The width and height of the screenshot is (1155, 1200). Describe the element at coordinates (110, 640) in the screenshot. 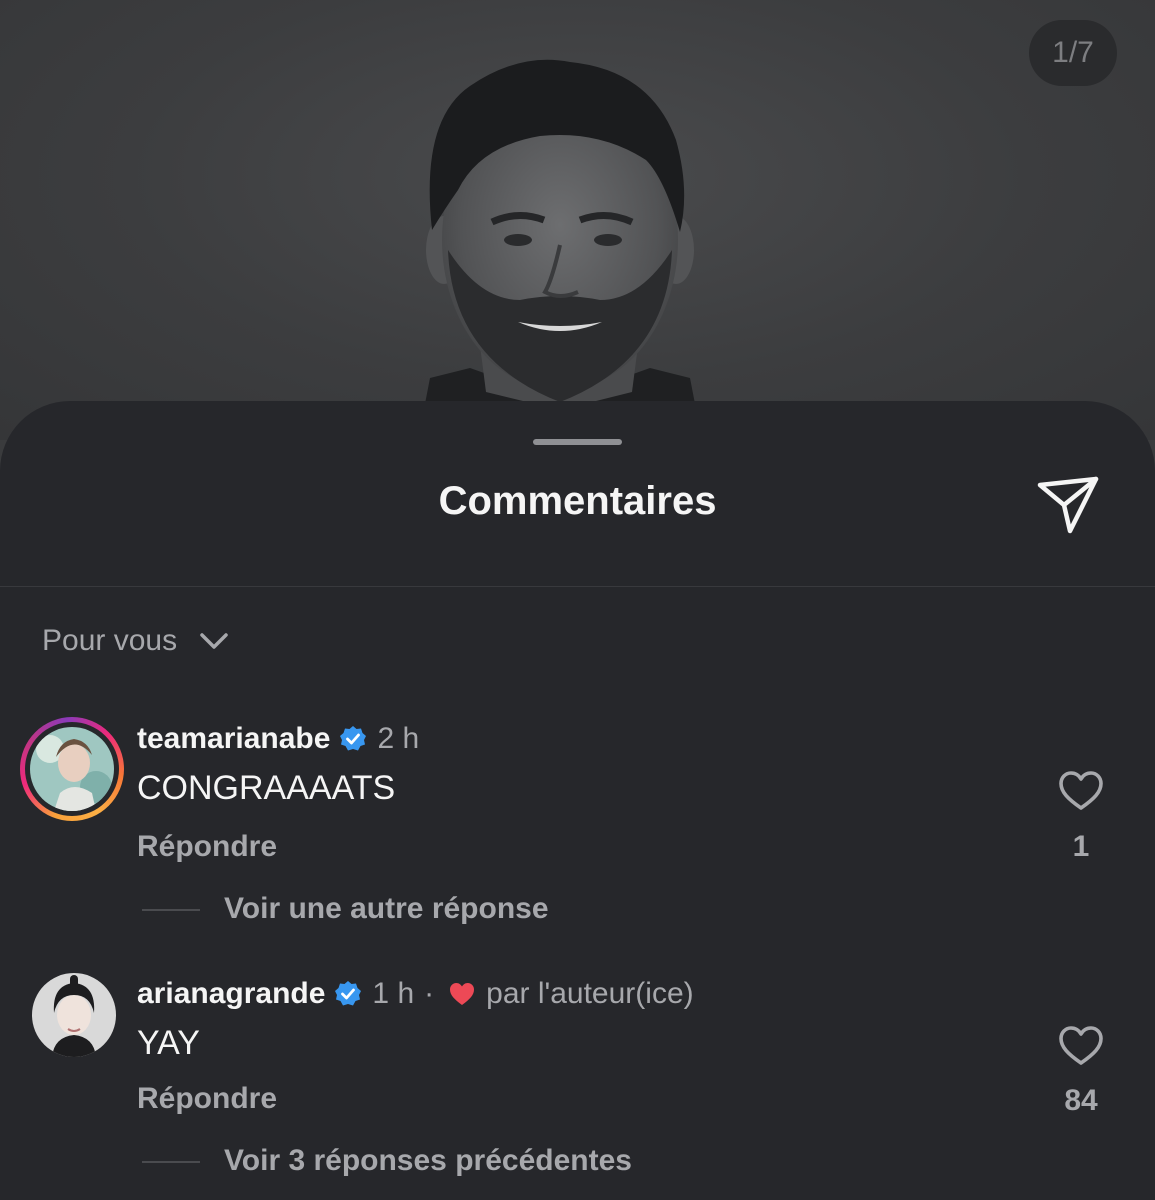

I see `sort-label: Pour vous` at that location.